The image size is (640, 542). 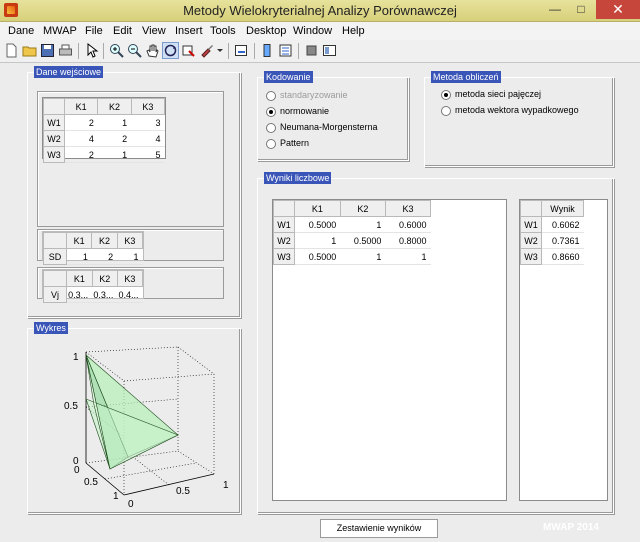 I want to click on sd-frame: K1 K2 K3 SD 1 2 1, so click(x=130, y=247).